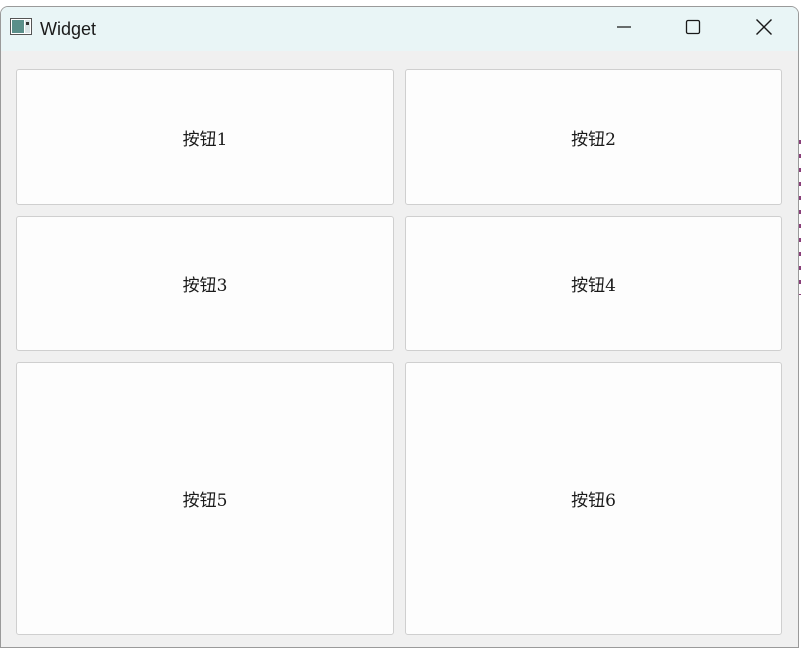 The image size is (801, 650). What do you see at coordinates (593, 139) in the screenshot?
I see `button-2-label: 按钮2` at bounding box center [593, 139].